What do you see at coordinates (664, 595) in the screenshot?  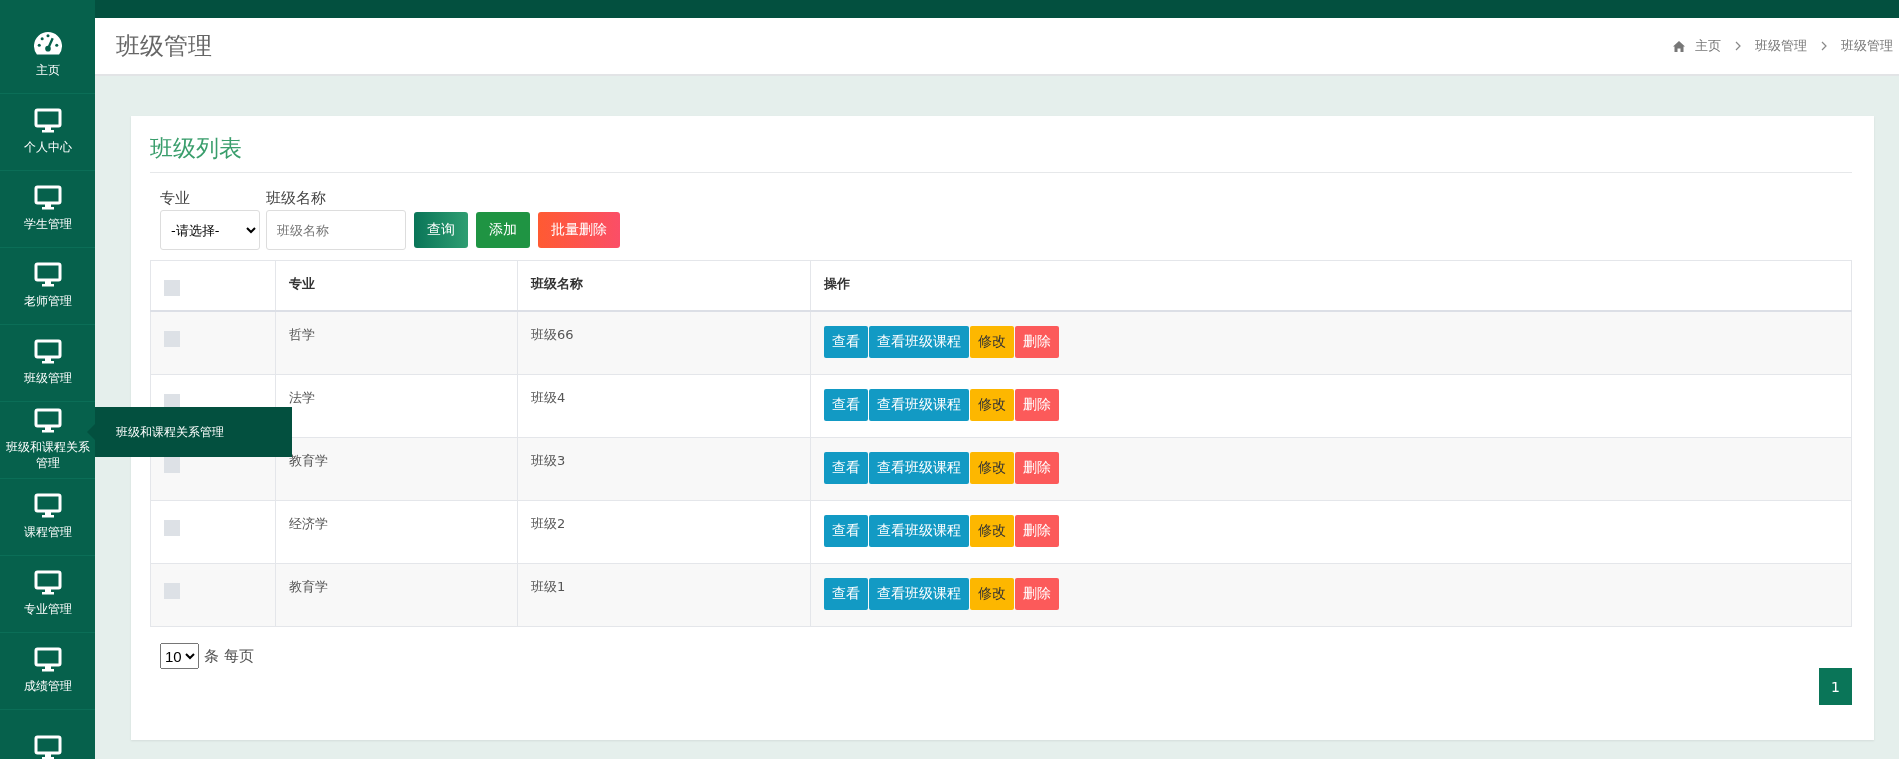 I see `table-cell: 班级1` at bounding box center [664, 595].